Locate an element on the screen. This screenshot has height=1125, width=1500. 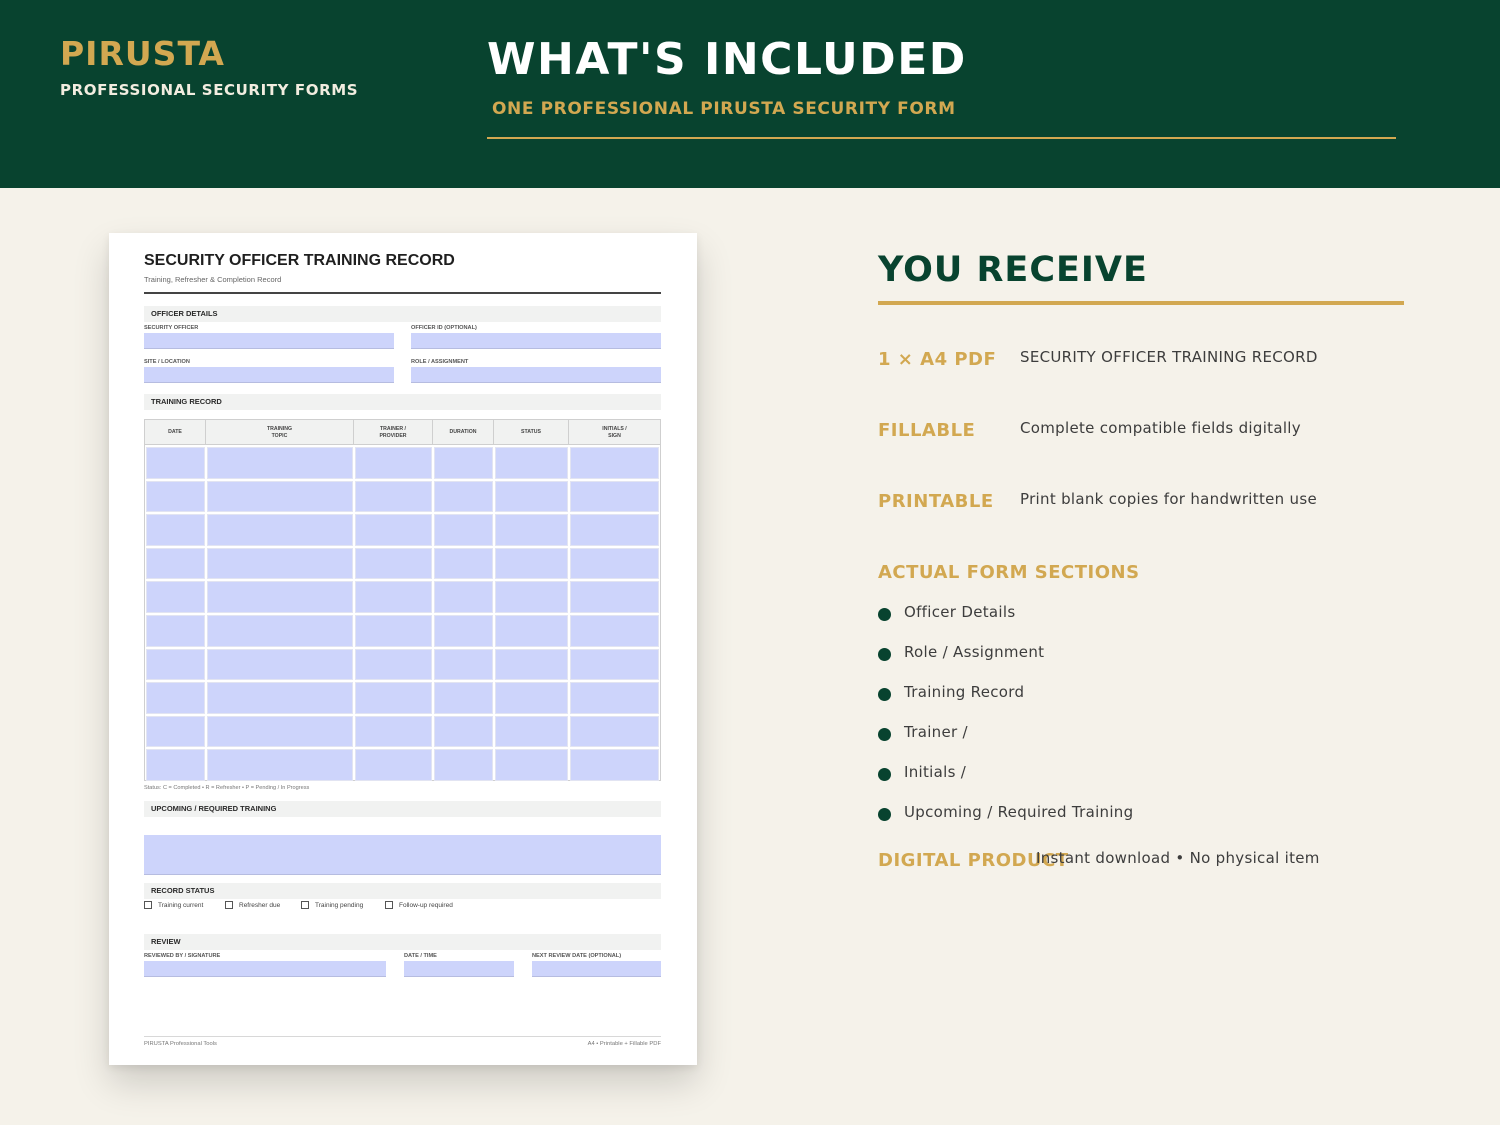
checkbox-training-current: Training current is located at coordinates (173, 905).